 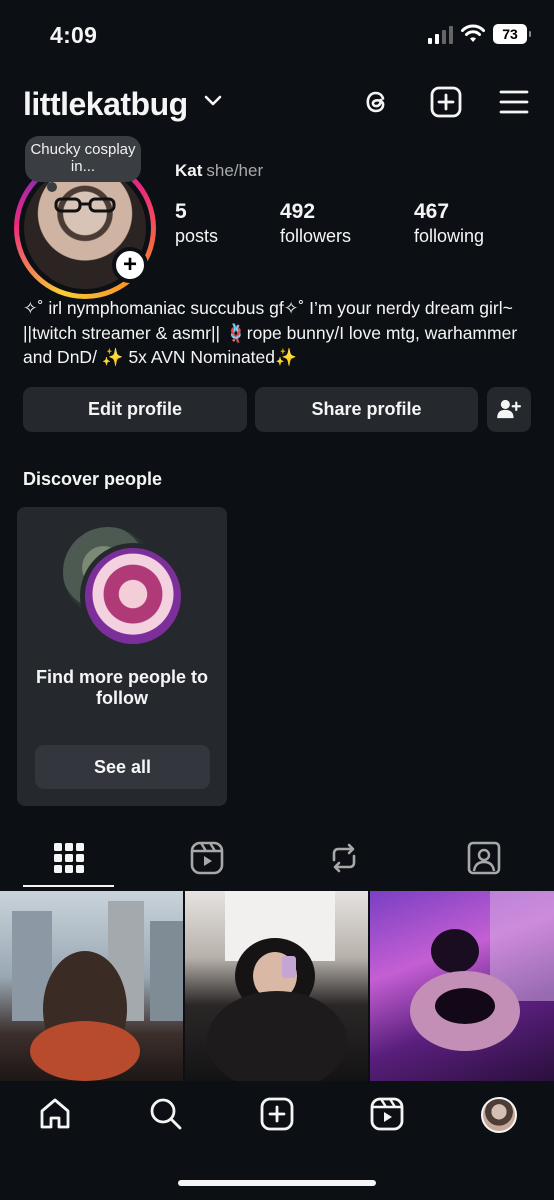 What do you see at coordinates (166, 1114) in the screenshot?
I see `search-icon` at bounding box center [166, 1114].